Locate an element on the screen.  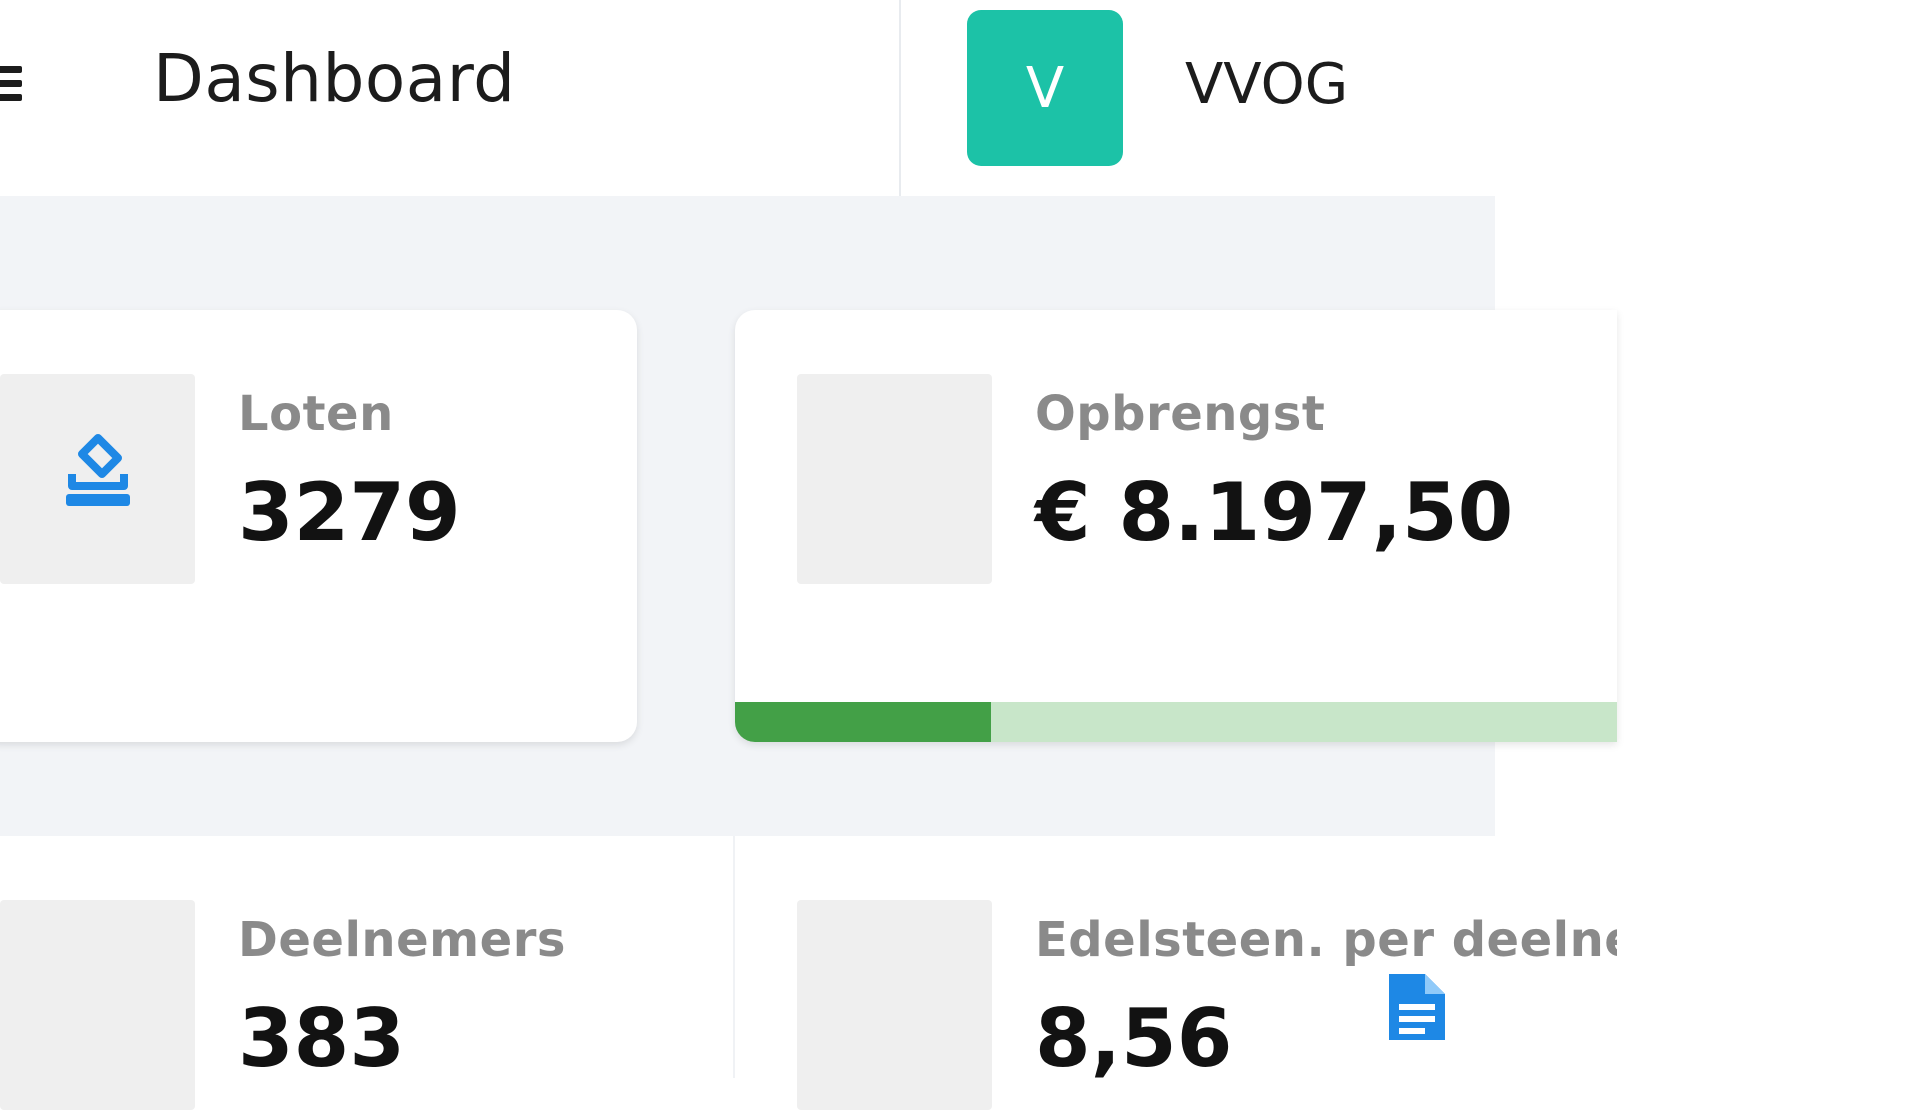
opbrengst-progress-bar is located at coordinates (1176, 722).